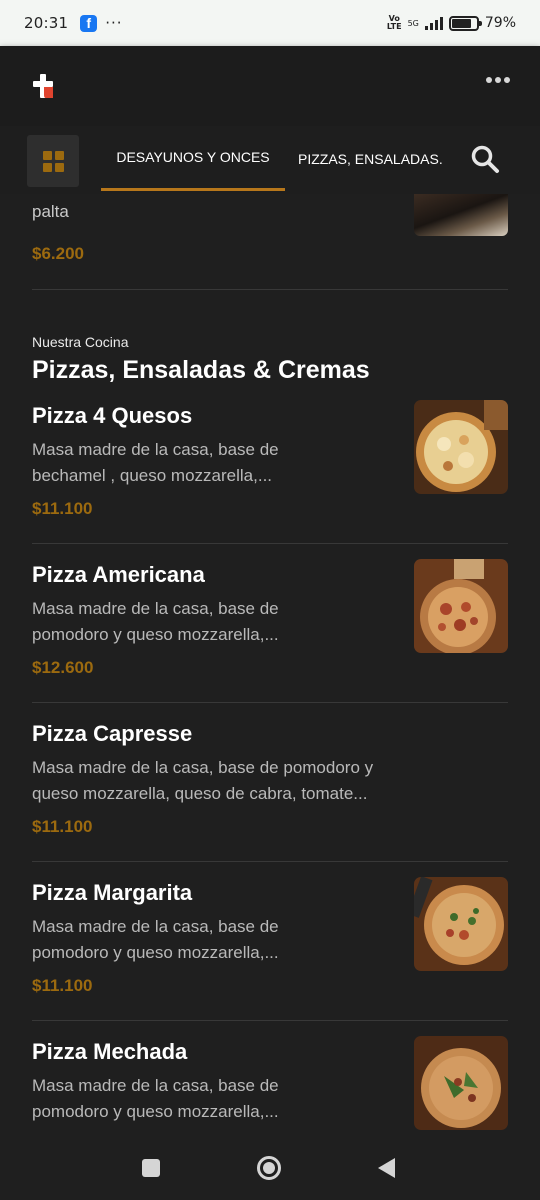 This screenshot has width=540, height=1200. What do you see at coordinates (151, 1168) in the screenshot?
I see `square-icon` at bounding box center [151, 1168].